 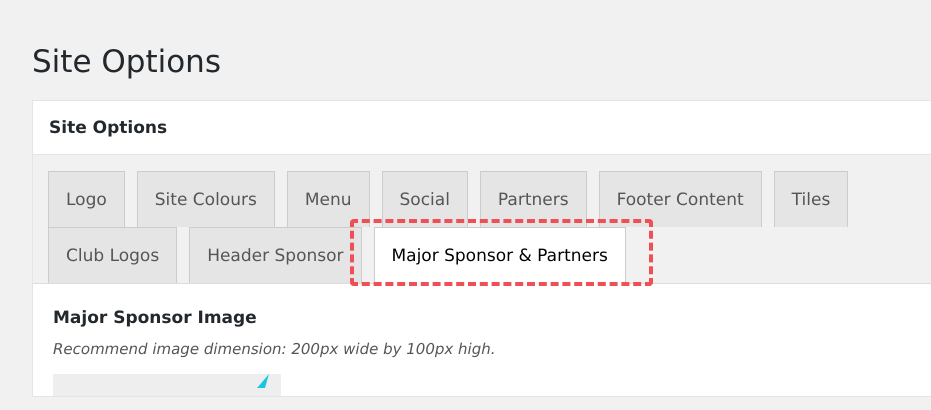 What do you see at coordinates (275, 255) in the screenshot?
I see `tab: Header Sponsor` at bounding box center [275, 255].